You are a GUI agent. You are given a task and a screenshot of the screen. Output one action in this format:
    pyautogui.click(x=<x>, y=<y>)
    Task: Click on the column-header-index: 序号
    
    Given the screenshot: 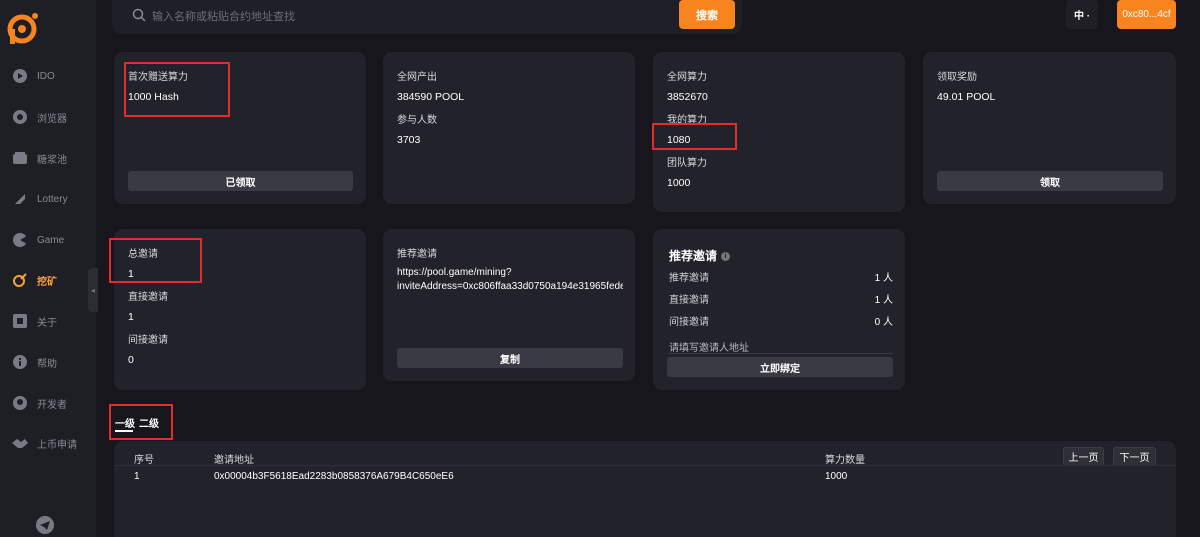 What is the action you would take?
    pyautogui.click(x=144, y=460)
    